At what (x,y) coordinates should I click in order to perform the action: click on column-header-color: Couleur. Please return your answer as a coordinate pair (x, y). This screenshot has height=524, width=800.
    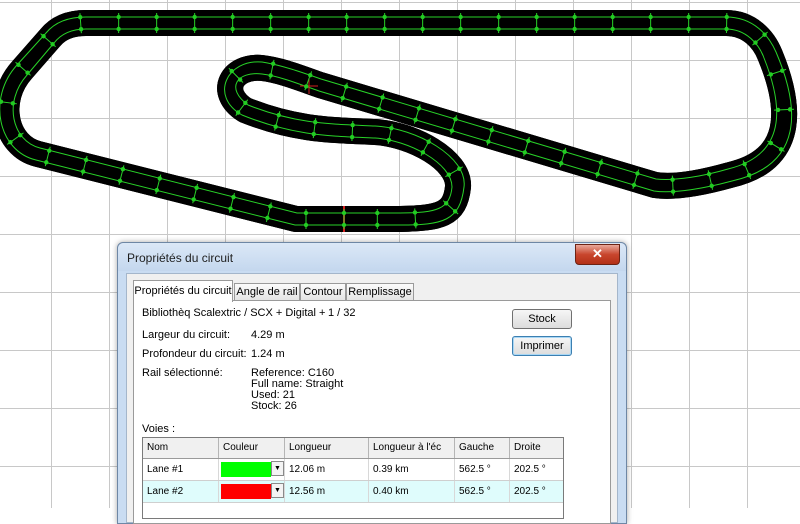
    Looking at the image, I should click on (252, 448).